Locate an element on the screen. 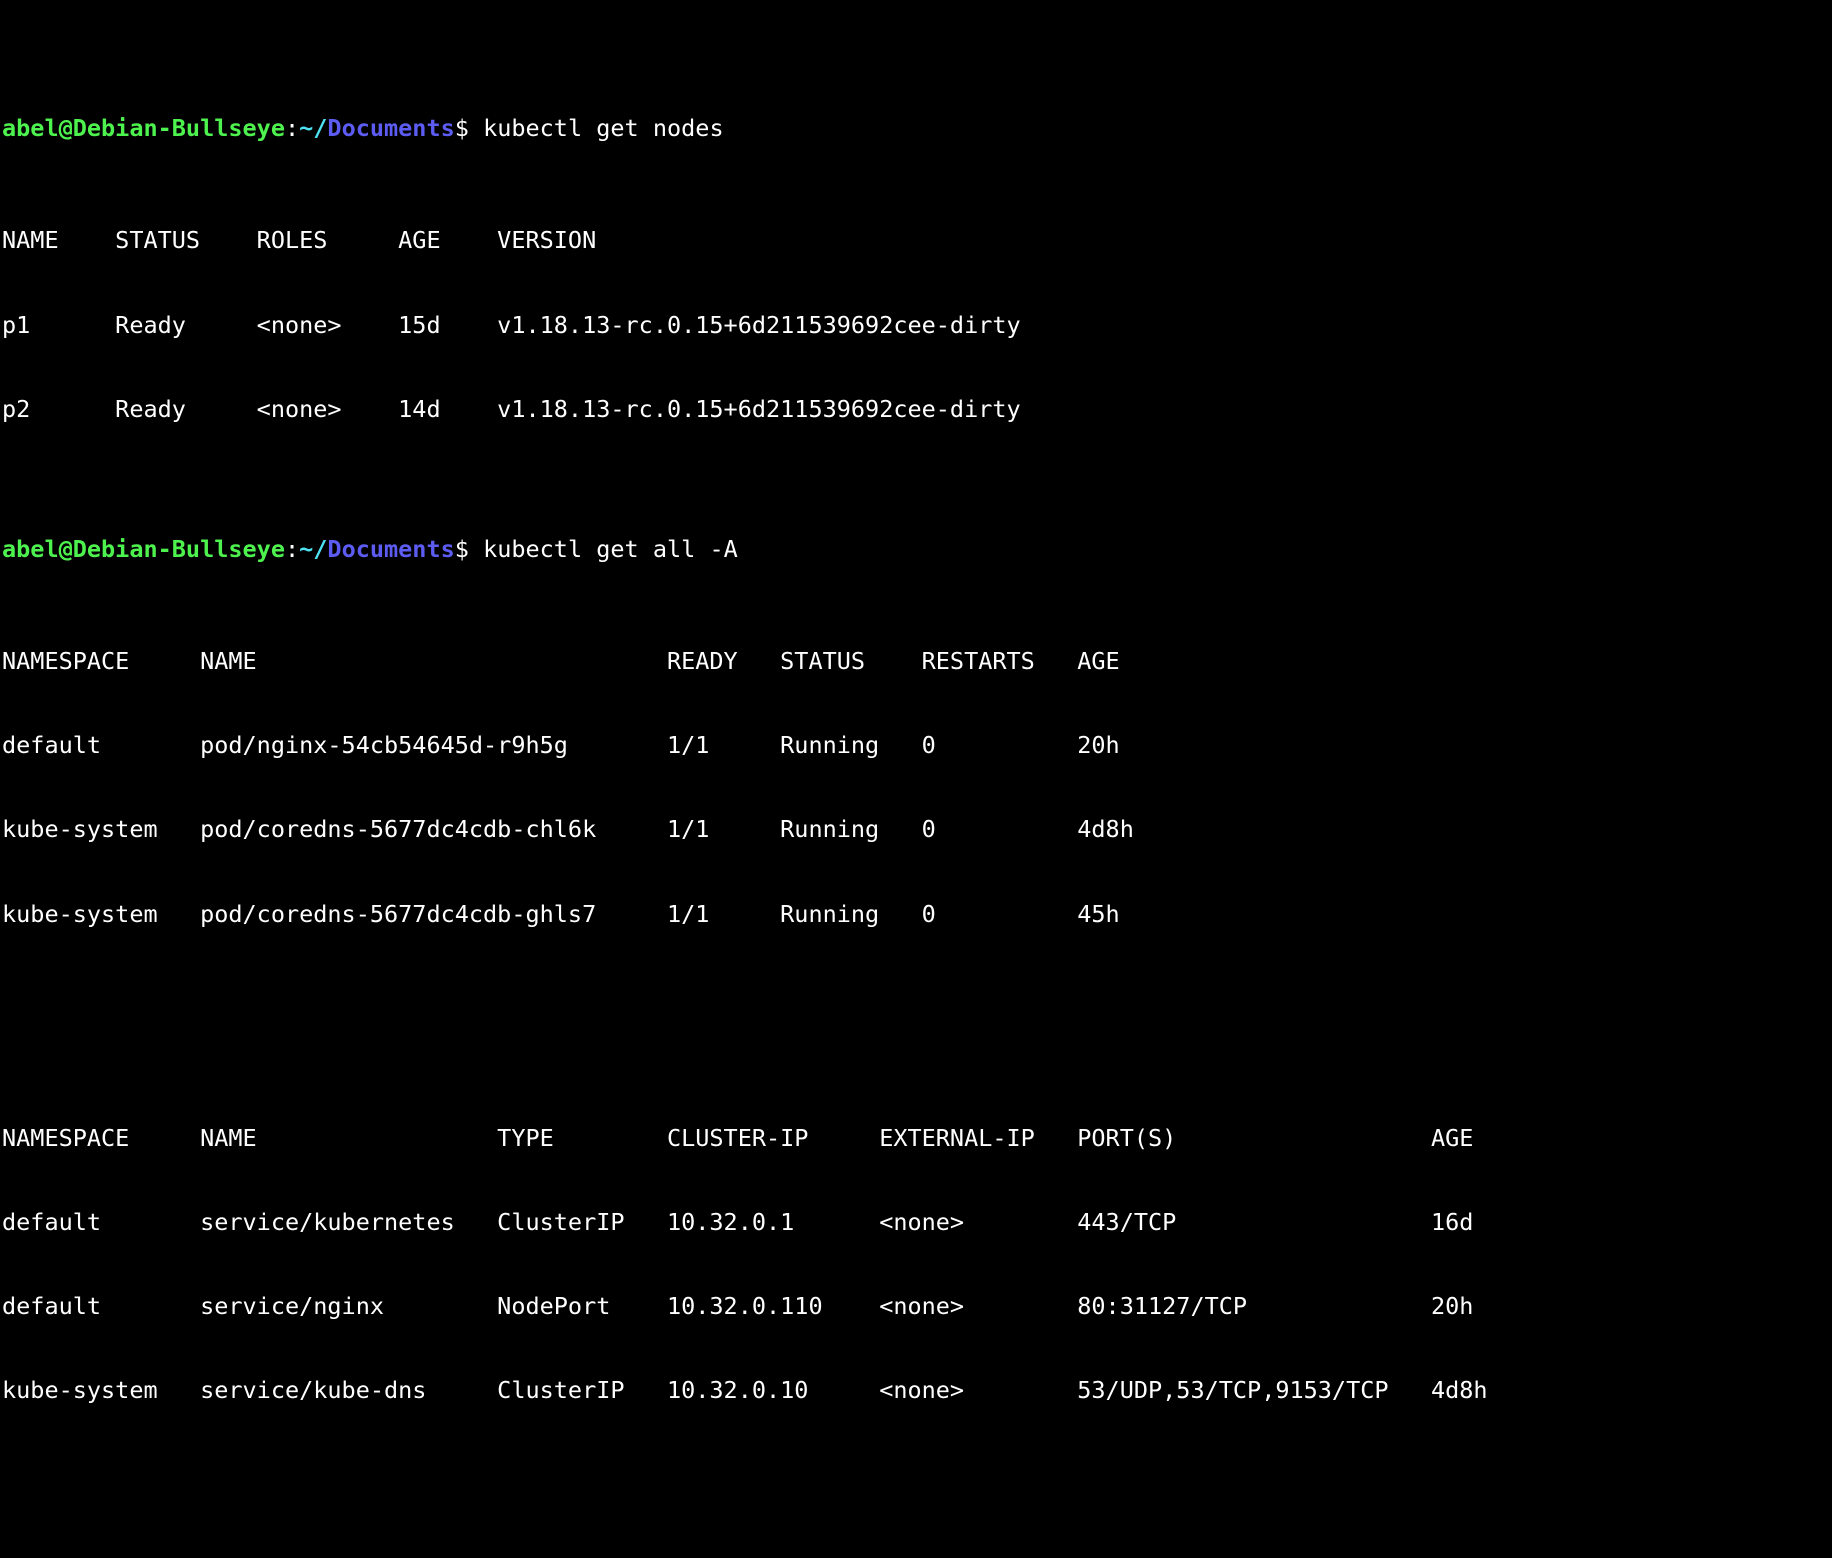 The width and height of the screenshot is (1832, 1558). pods-table-header: NAMESPACE NAME READY STATUS RESTARTS AGE is located at coordinates (561, 661).